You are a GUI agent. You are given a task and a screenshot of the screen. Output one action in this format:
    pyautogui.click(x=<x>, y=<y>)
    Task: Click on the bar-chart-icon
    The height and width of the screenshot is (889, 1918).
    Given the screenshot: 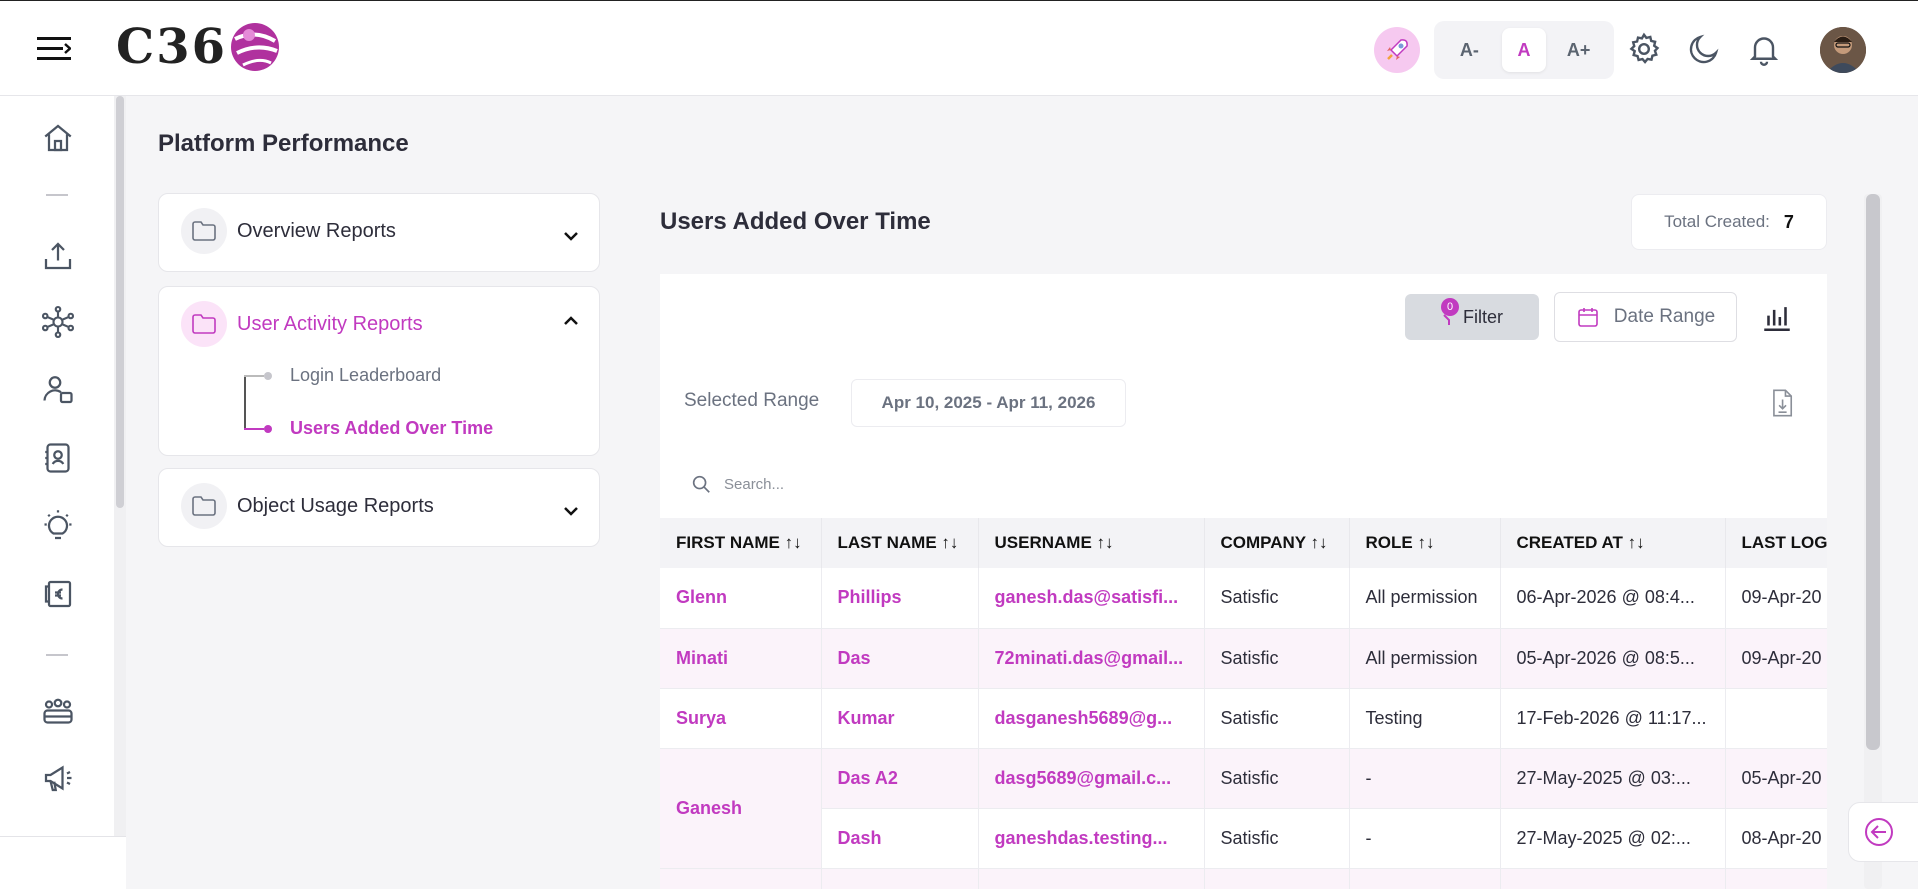 What is the action you would take?
    pyautogui.click(x=1777, y=317)
    